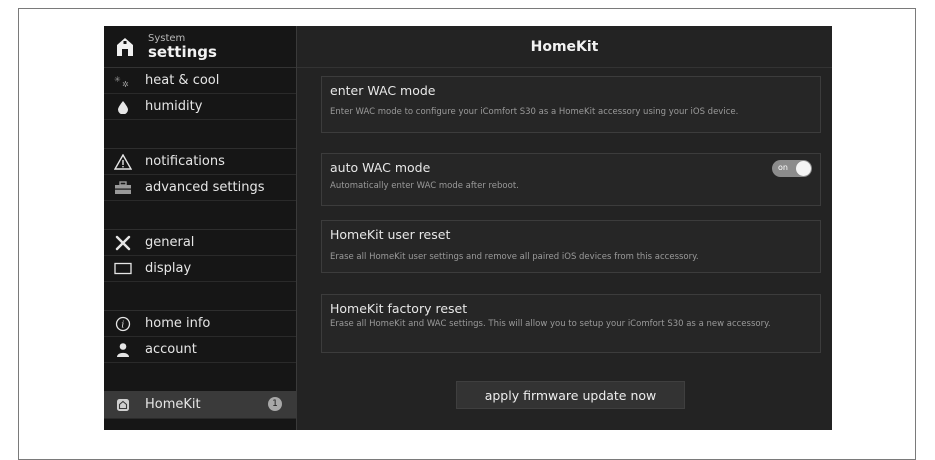 The height and width of the screenshot is (460, 935). What do you see at coordinates (167, 38) in the screenshot?
I see `sidebar-title-small: System` at bounding box center [167, 38].